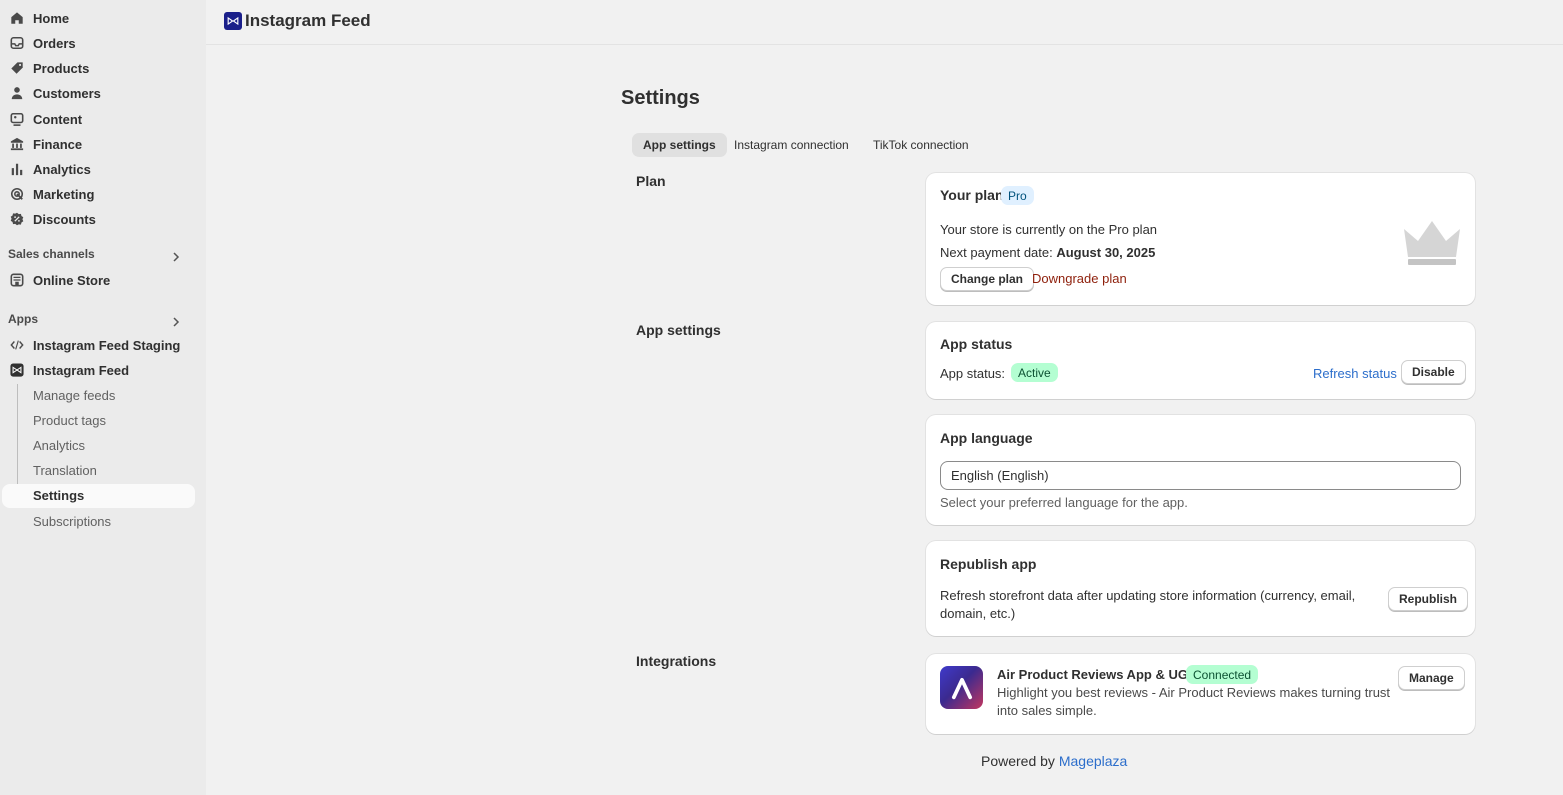 The image size is (1563, 795). I want to click on code-icon, so click(17, 345).